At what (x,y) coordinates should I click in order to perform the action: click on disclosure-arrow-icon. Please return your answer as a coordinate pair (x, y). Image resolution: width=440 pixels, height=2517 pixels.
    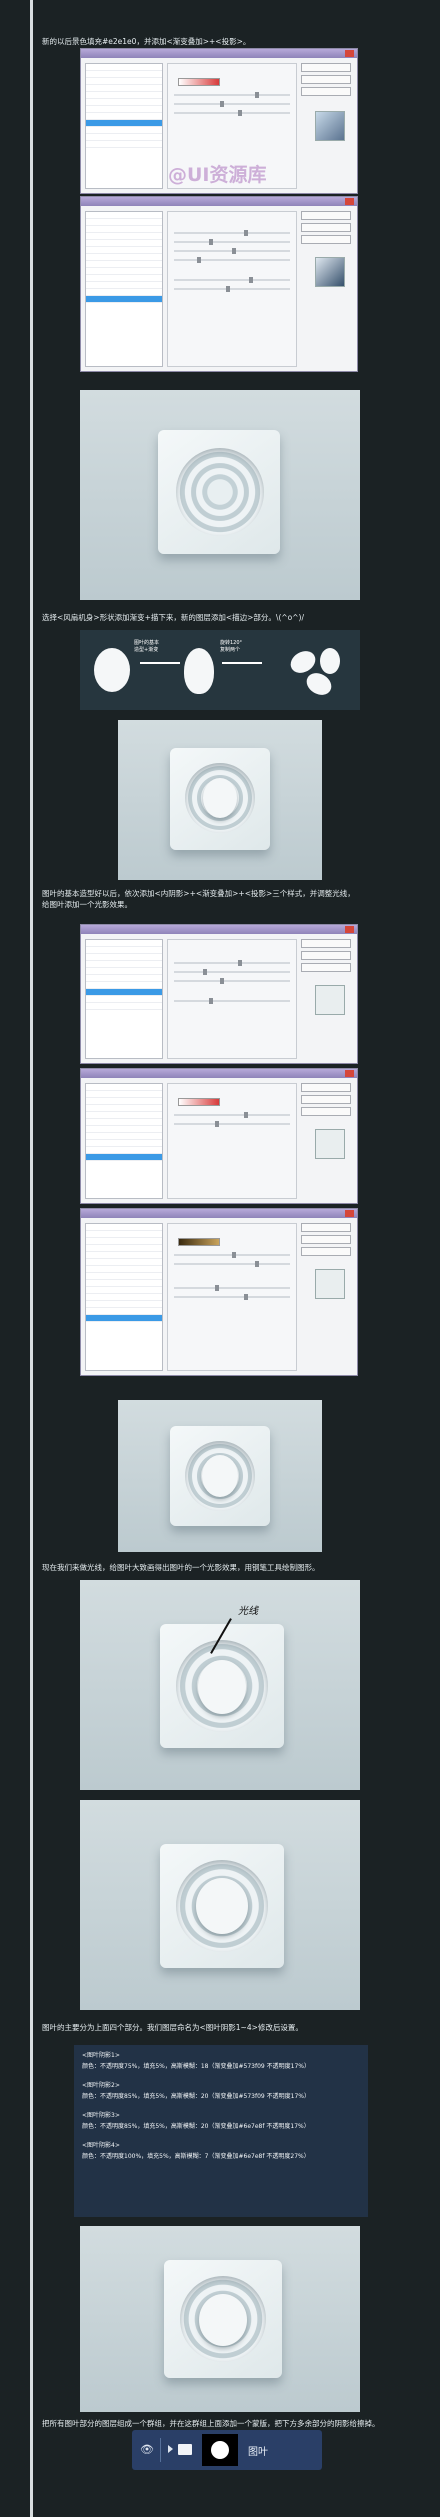
    Looking at the image, I should click on (170, 2449).